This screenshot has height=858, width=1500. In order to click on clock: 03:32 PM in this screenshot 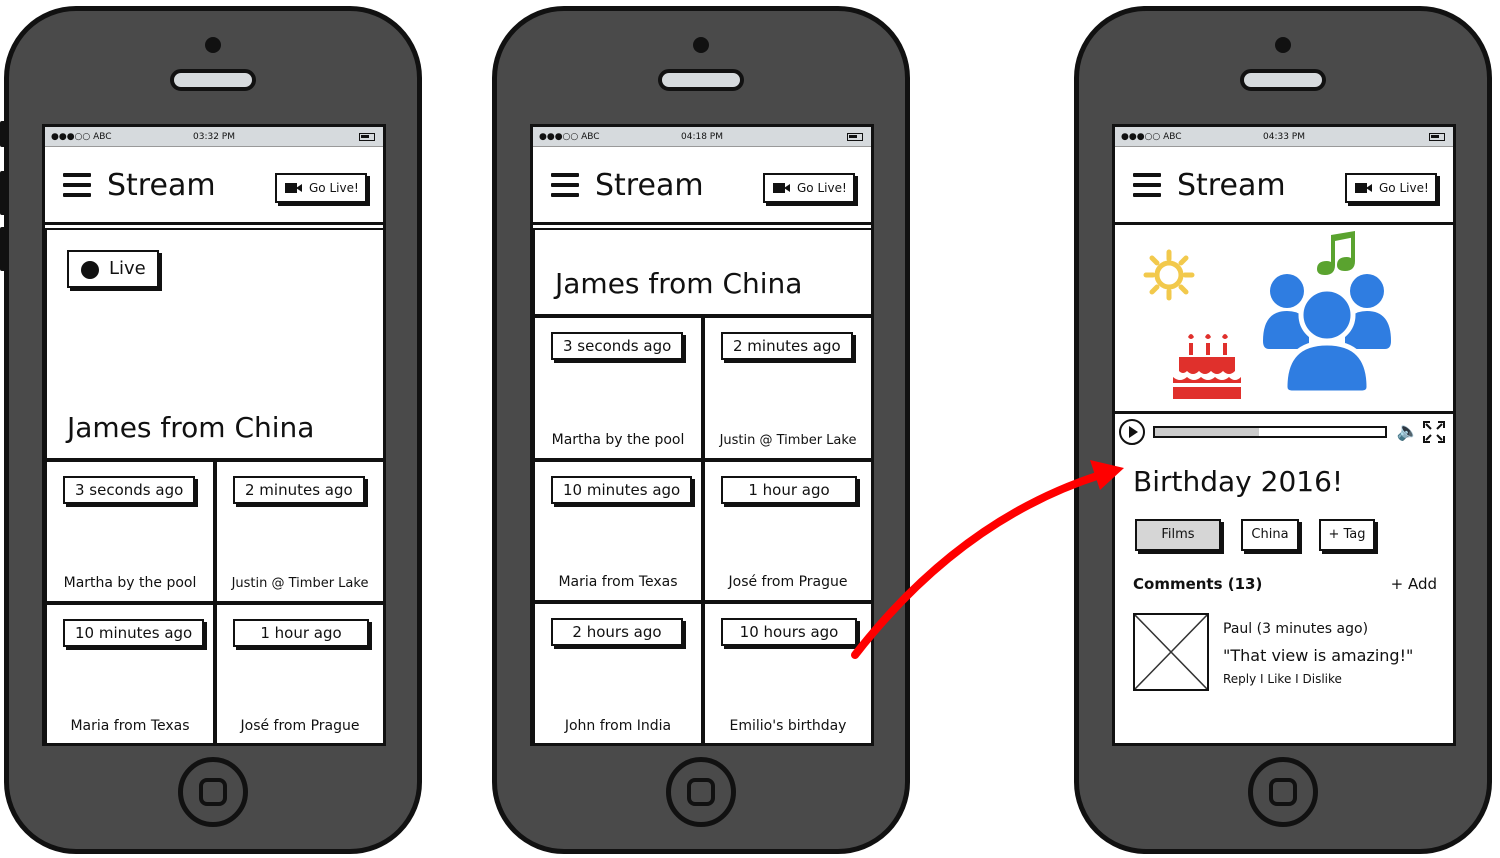, I will do `click(214, 137)`.